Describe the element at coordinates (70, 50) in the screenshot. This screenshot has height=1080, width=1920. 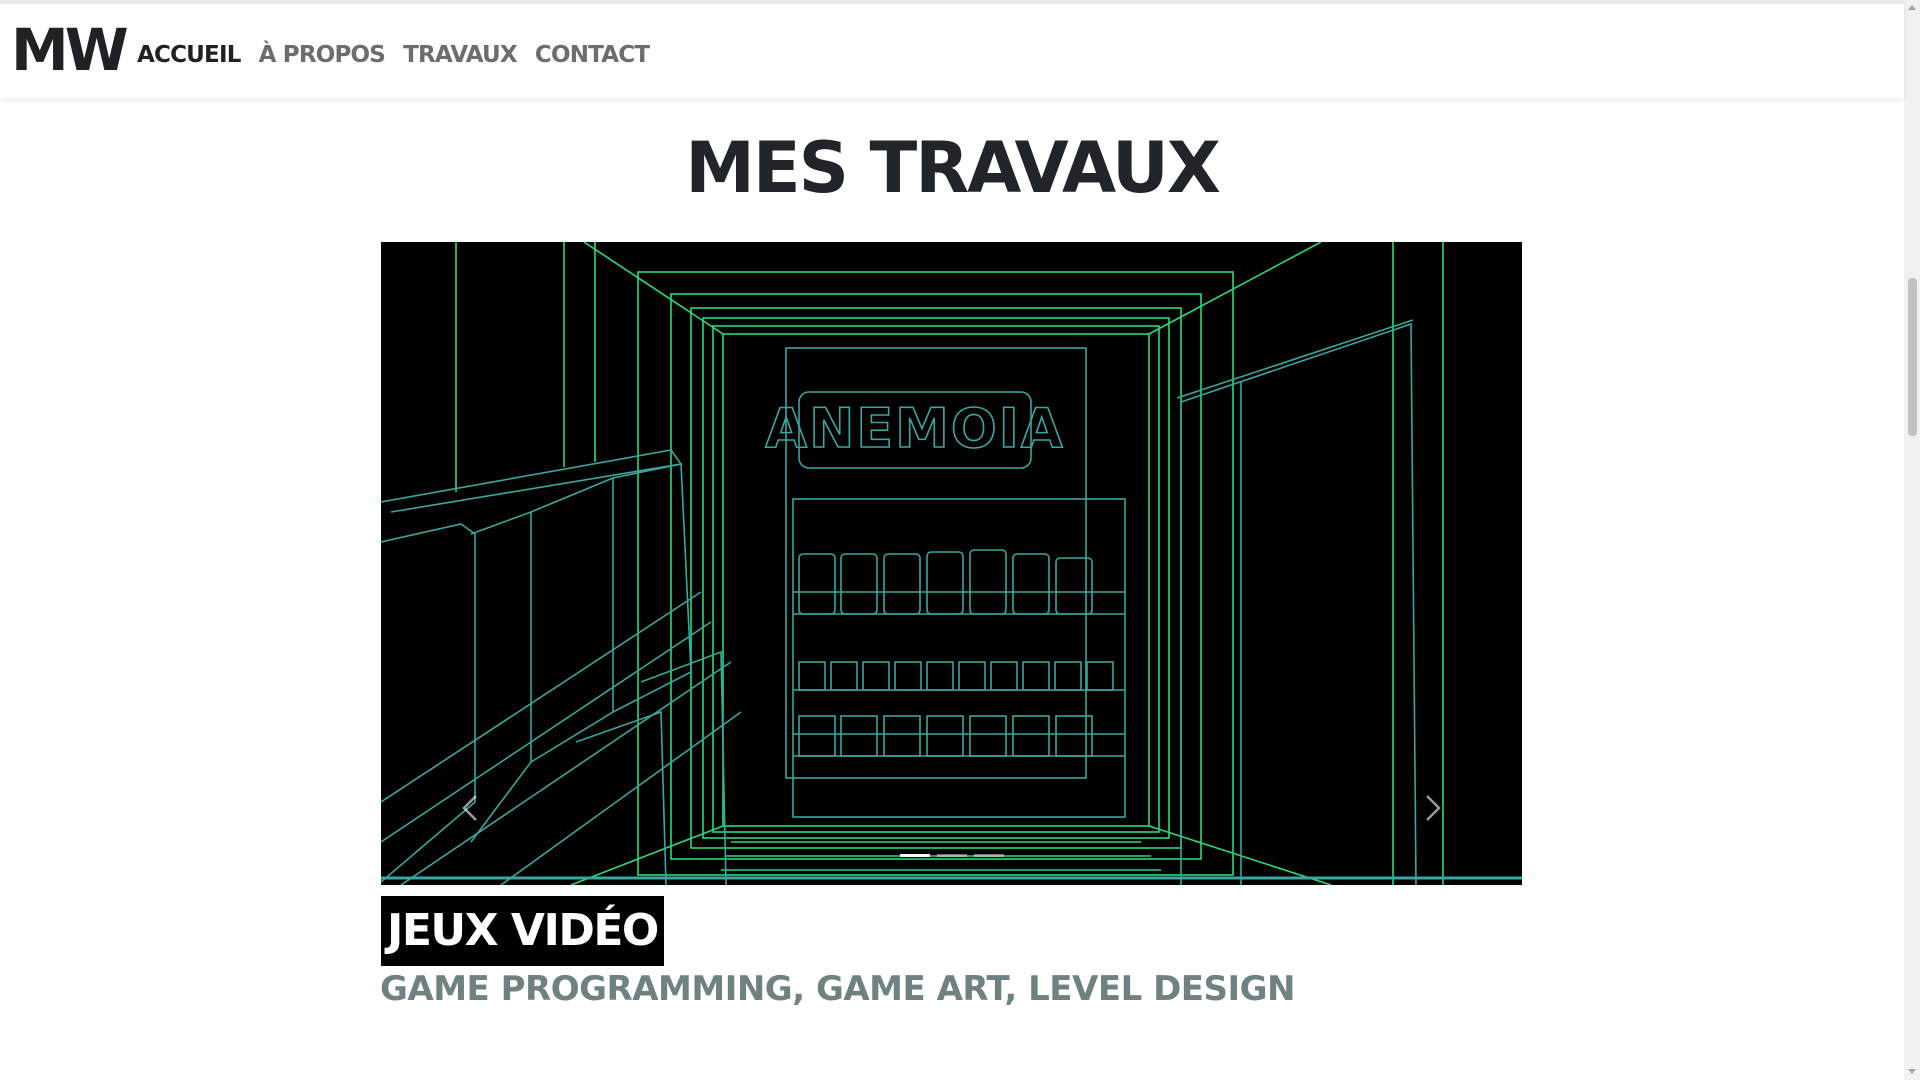
I see `brand-logo: MW` at that location.